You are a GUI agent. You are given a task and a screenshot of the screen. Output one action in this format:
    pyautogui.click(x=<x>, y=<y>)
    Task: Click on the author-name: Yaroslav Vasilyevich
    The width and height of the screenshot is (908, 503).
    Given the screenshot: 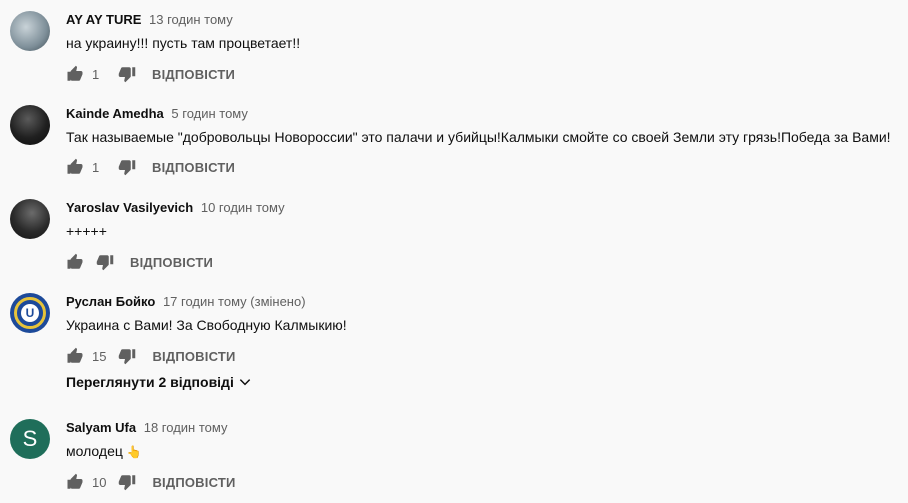 What is the action you would take?
    pyautogui.click(x=129, y=207)
    